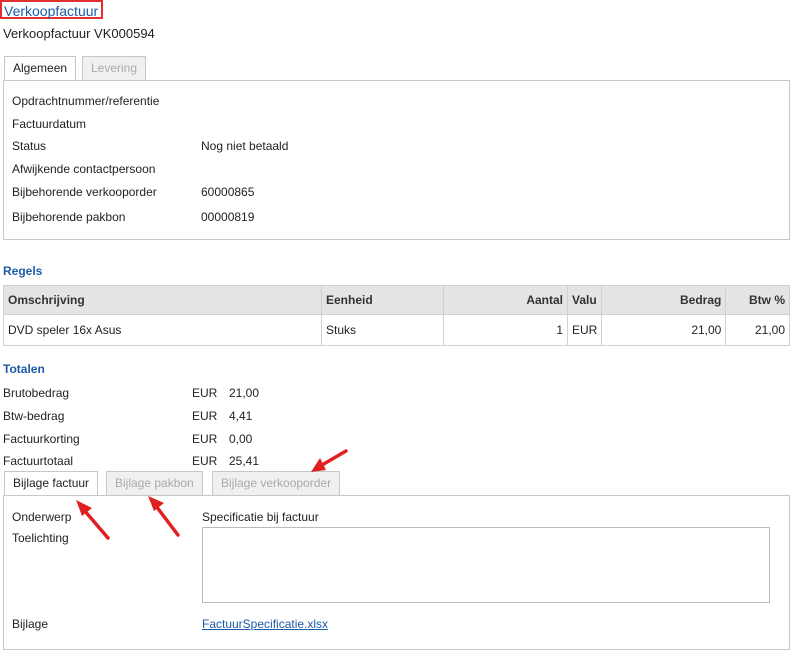 The image size is (795, 654). I want to click on total-value-factuurtotaal: 25,41, so click(244, 461).